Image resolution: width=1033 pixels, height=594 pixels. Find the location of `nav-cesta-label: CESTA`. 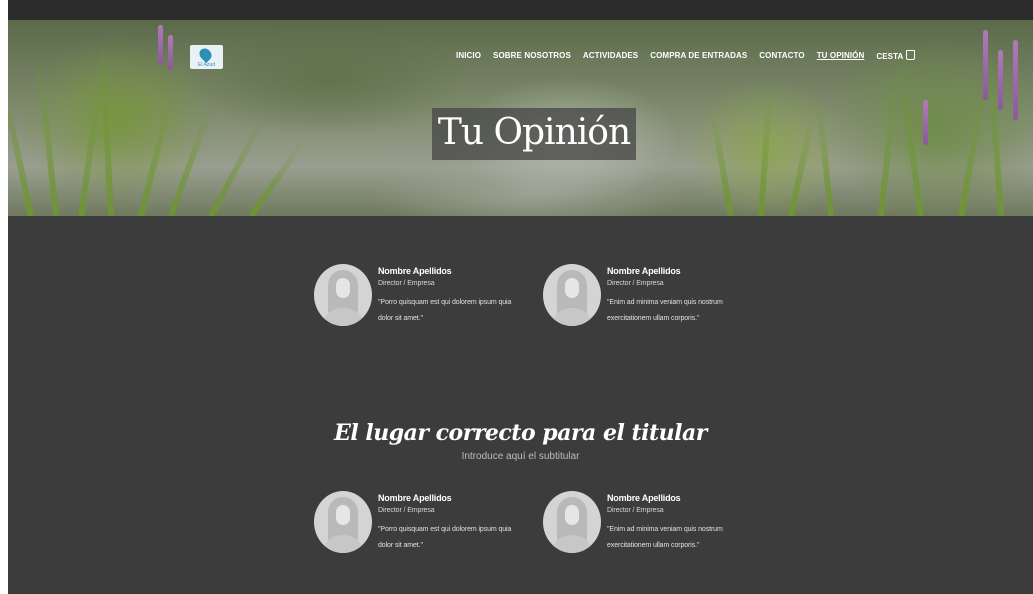

nav-cesta-label: CESTA is located at coordinates (890, 56).